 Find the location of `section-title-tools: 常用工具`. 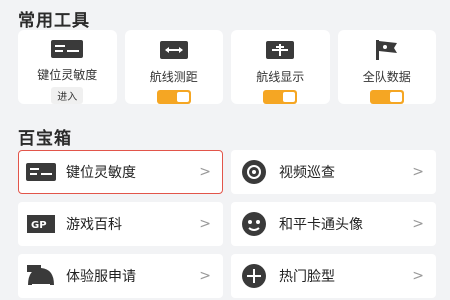

section-title-tools: 常用工具 is located at coordinates (54, 21).